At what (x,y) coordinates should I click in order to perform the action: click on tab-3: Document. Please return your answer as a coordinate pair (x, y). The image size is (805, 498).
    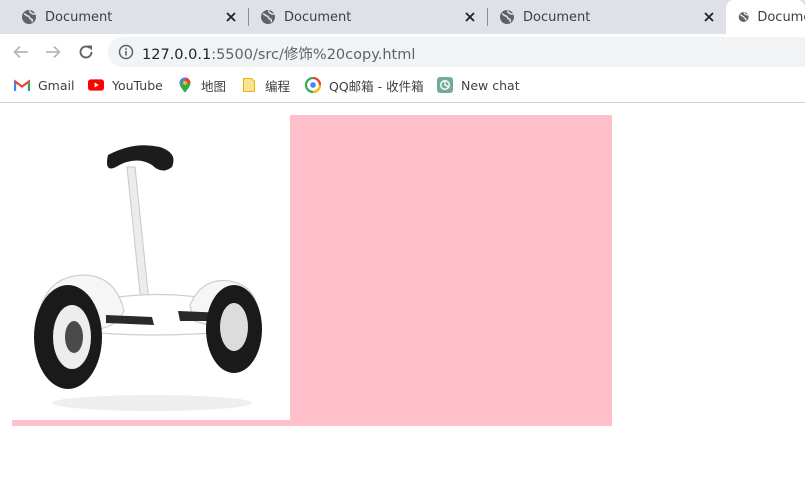
    Looking at the image, I should click on (602, 17).